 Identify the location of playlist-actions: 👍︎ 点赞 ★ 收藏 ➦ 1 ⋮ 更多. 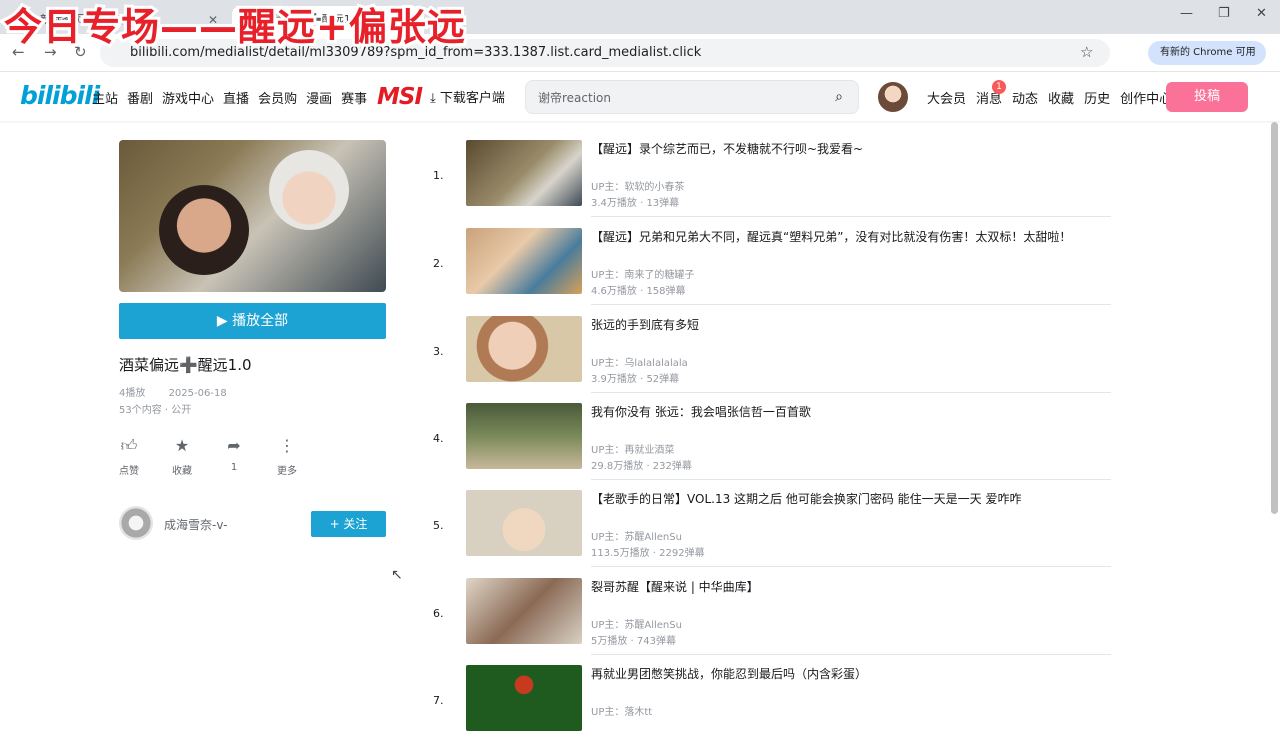
(219, 456).